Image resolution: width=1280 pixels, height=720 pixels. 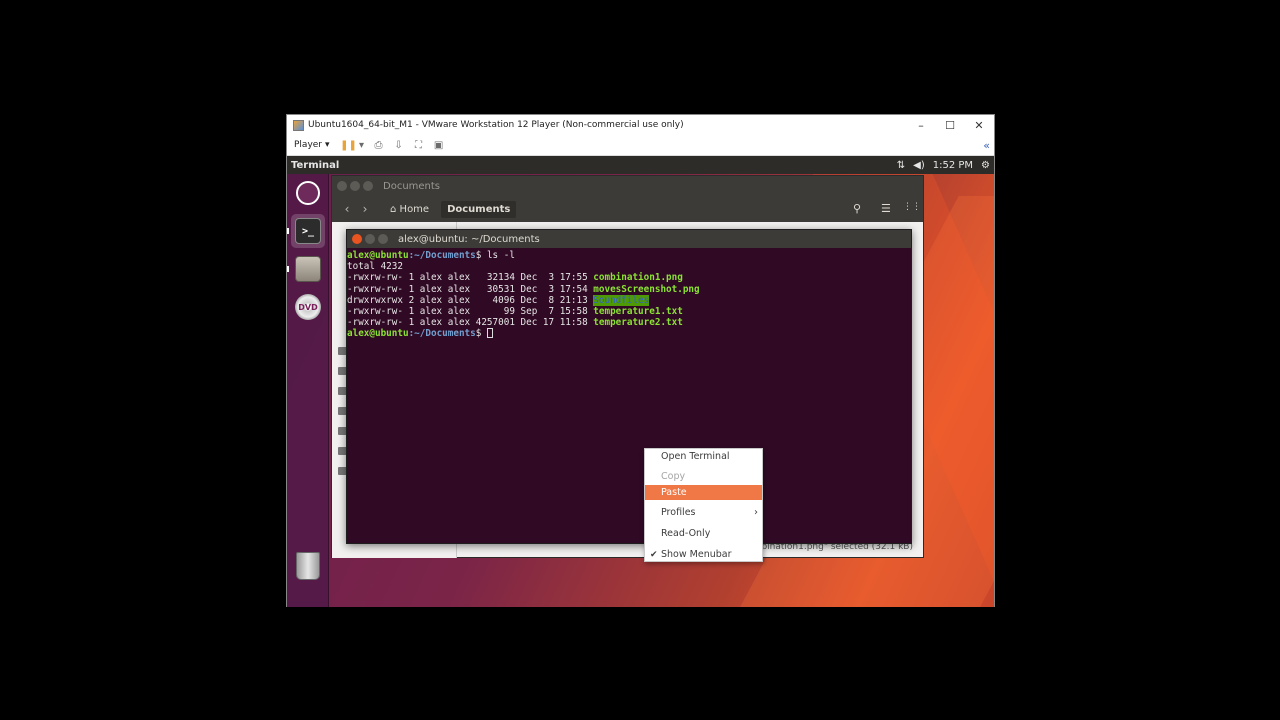 What do you see at coordinates (627, 186) in the screenshot?
I see `files-titlebar: Documents` at bounding box center [627, 186].